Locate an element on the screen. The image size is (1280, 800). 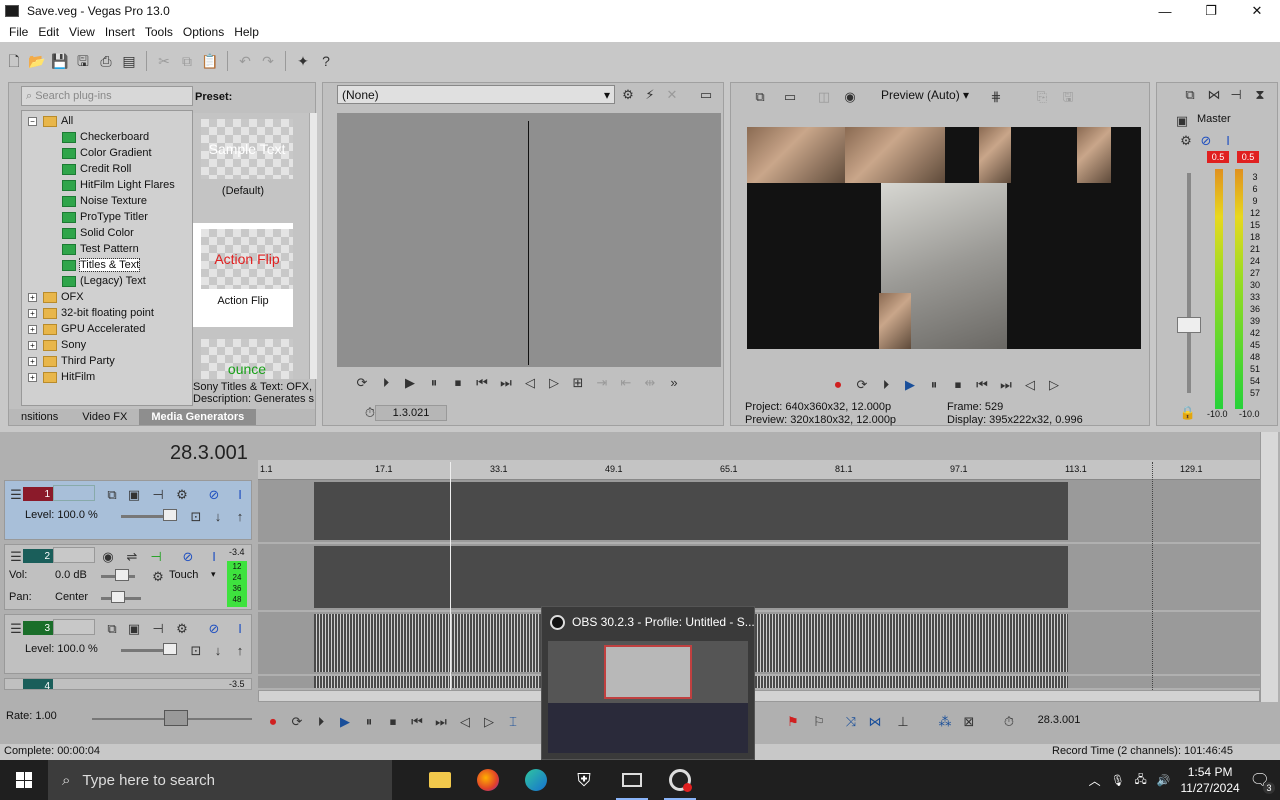
properties-wand-icon: ✦ is located at coordinates (303, 61).